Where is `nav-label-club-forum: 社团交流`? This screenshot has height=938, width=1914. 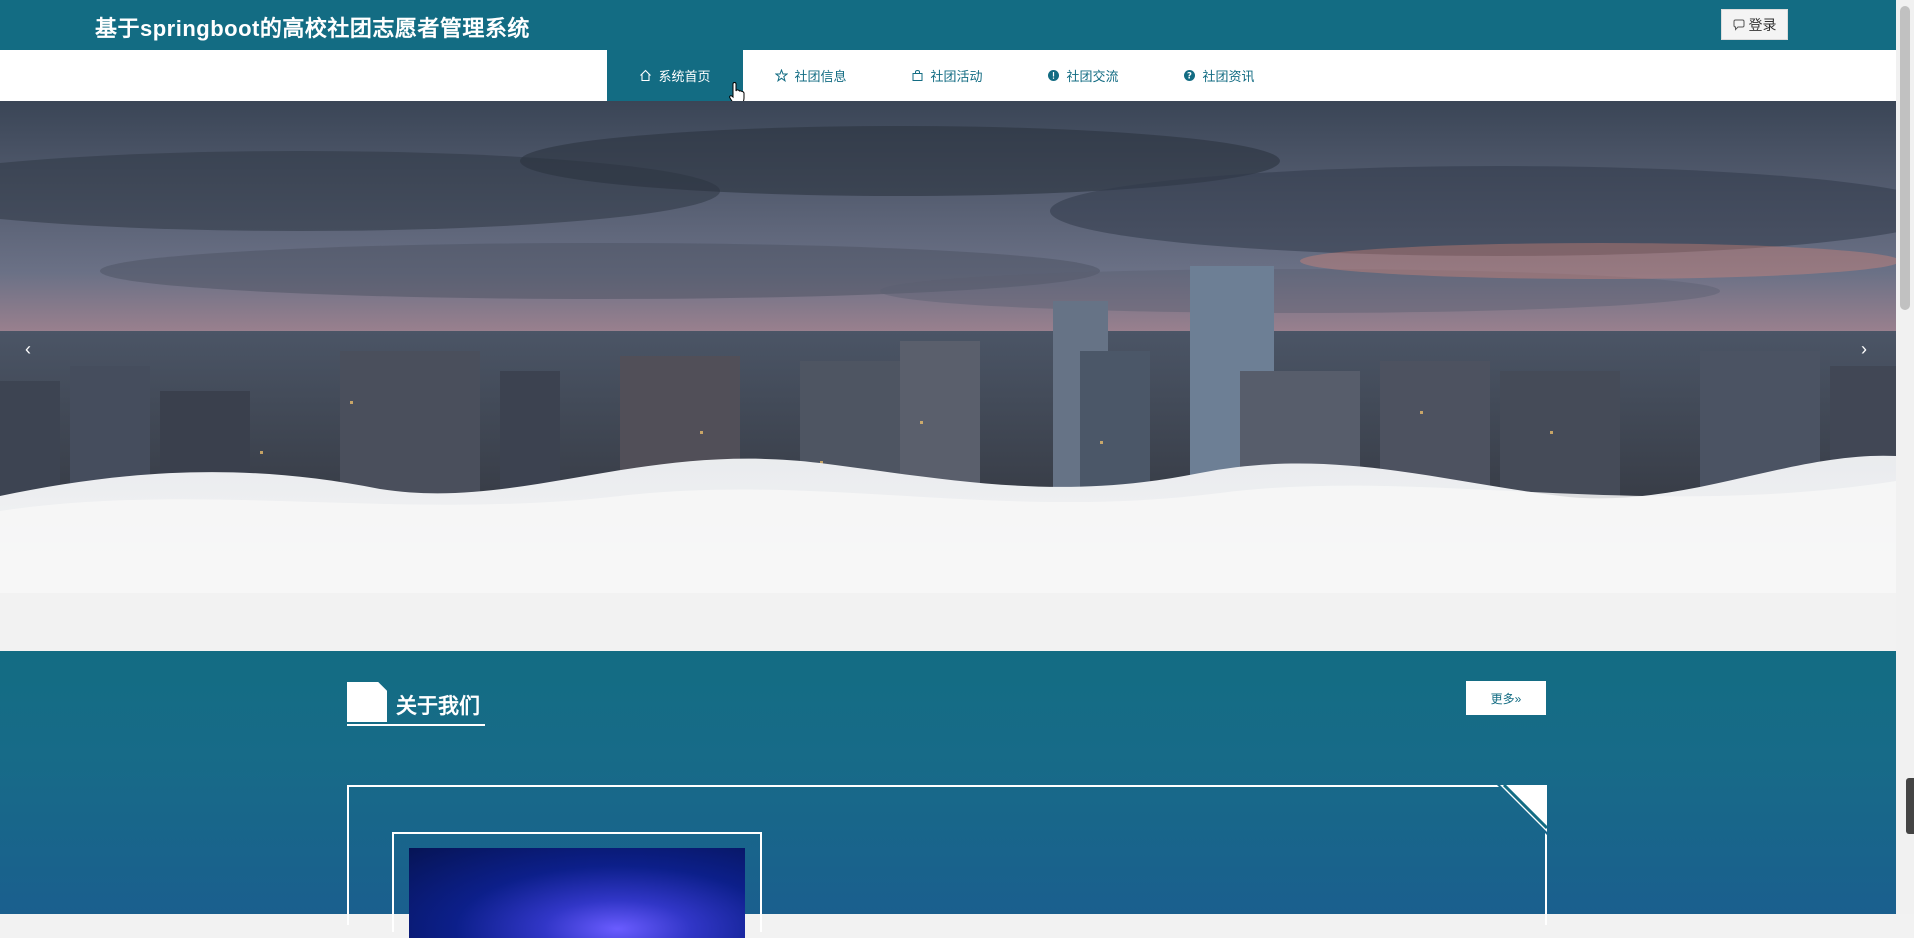 nav-label-club-forum: 社团交流 is located at coordinates (1092, 76).